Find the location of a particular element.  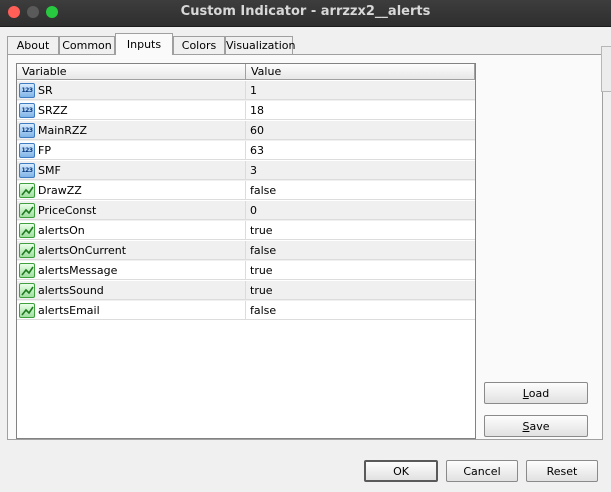

value-cell: 0 is located at coordinates (360, 210).